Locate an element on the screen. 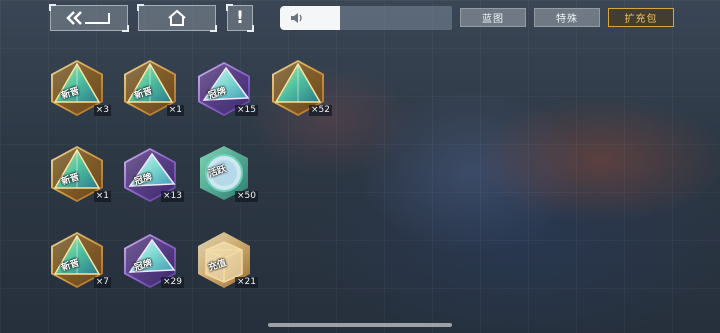  item-count: ×7 is located at coordinates (102, 282).